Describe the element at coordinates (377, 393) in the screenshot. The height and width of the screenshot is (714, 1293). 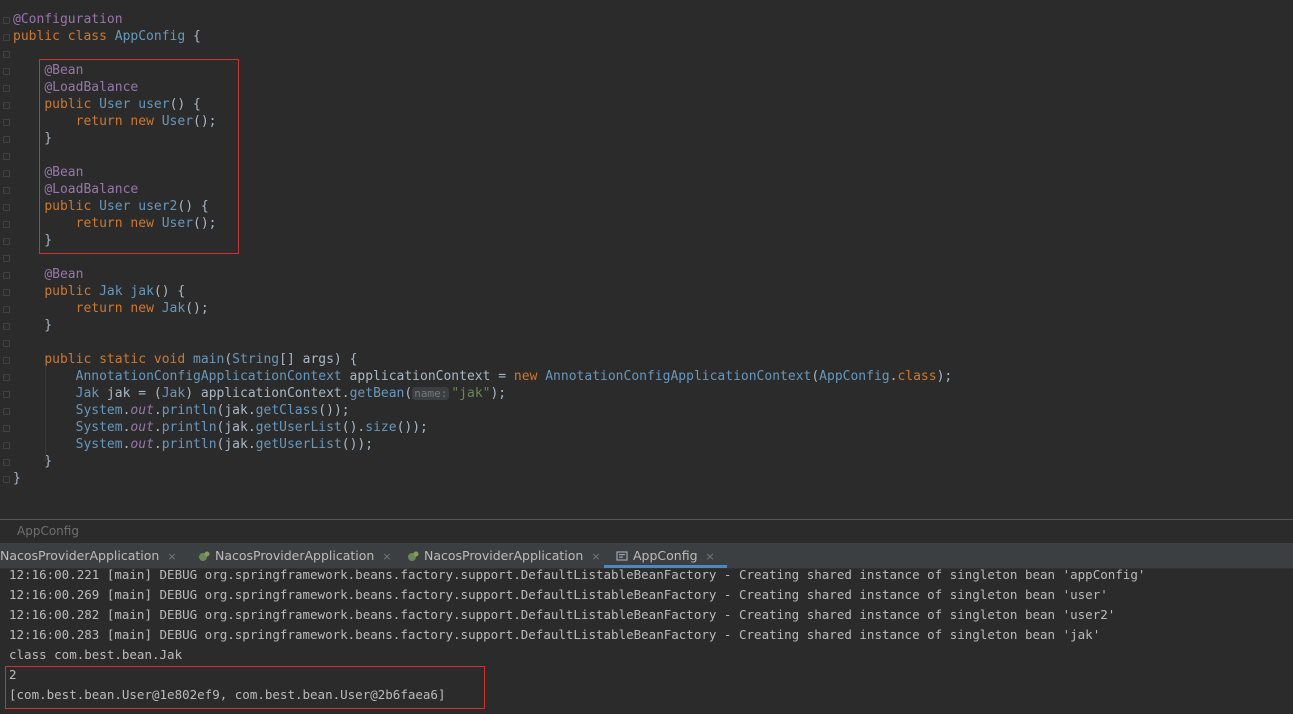
I see `code-token: getBean` at that location.